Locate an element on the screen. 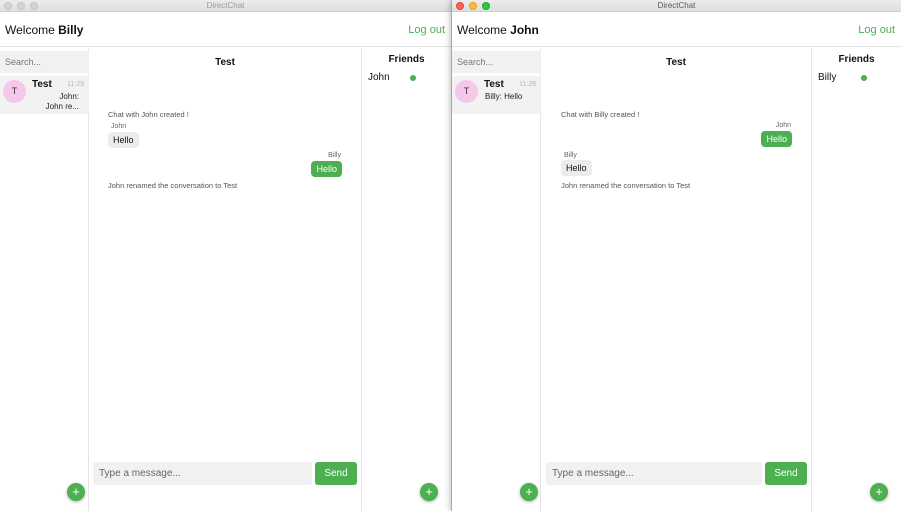 This screenshot has width=901, height=511. welcome-text: Welcome John is located at coordinates (498, 30).